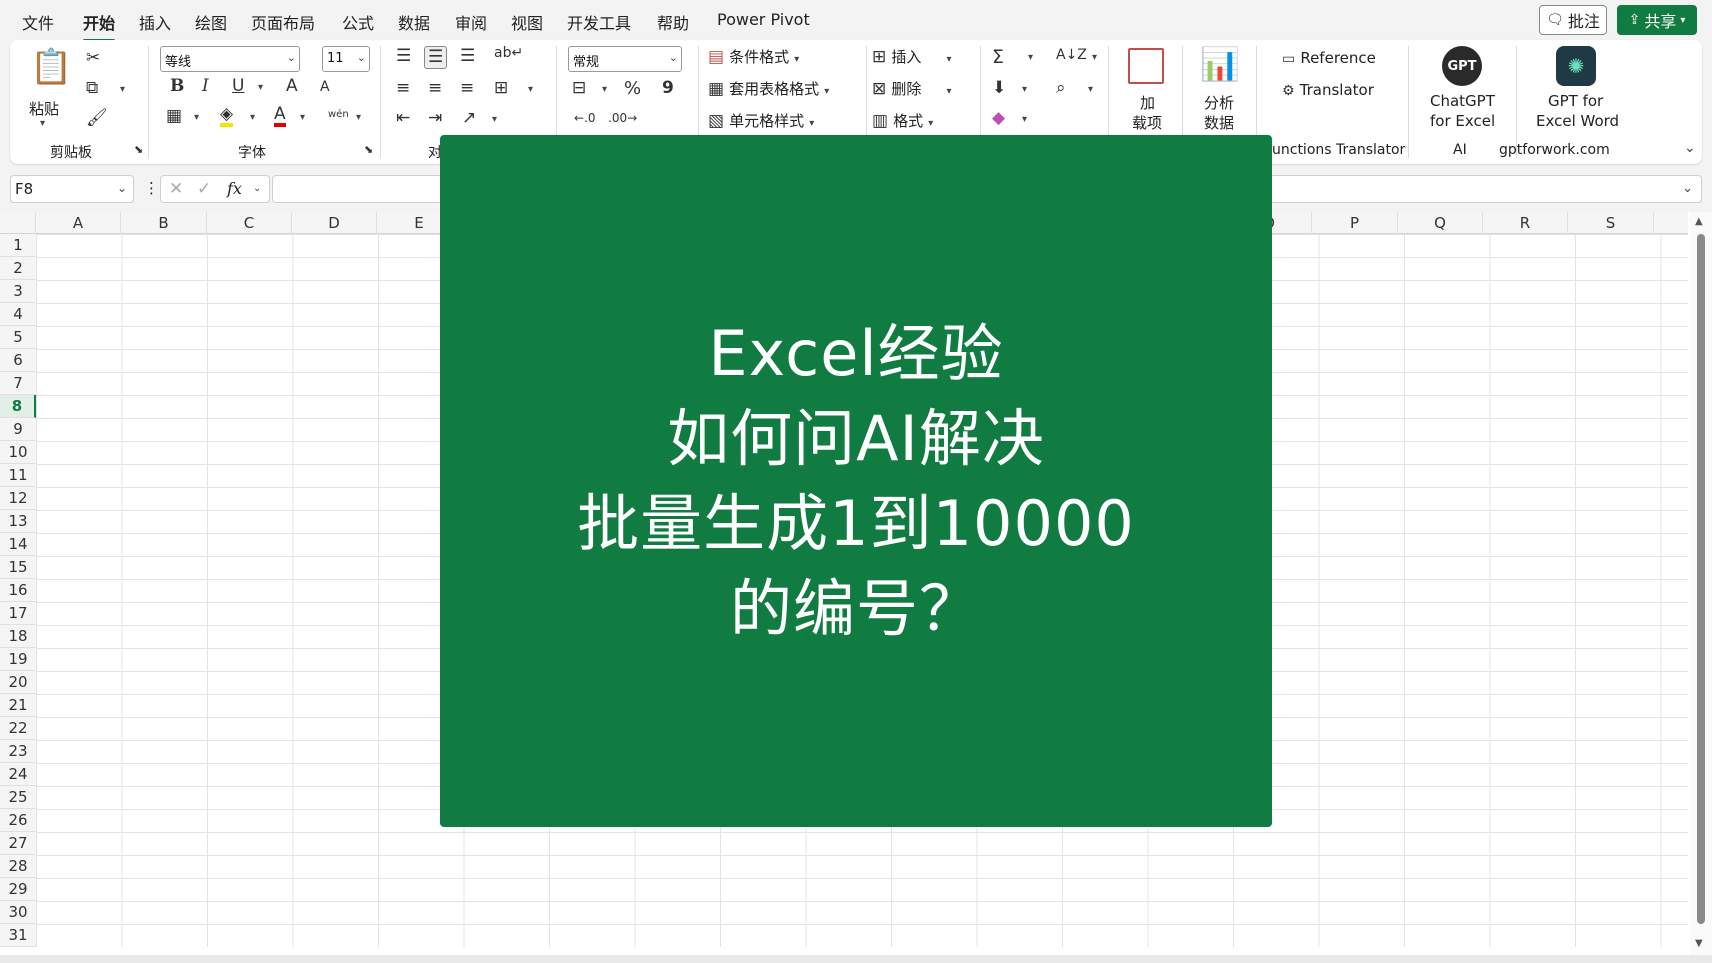  What do you see at coordinates (1525, 223) in the screenshot?
I see `column-header: R` at bounding box center [1525, 223].